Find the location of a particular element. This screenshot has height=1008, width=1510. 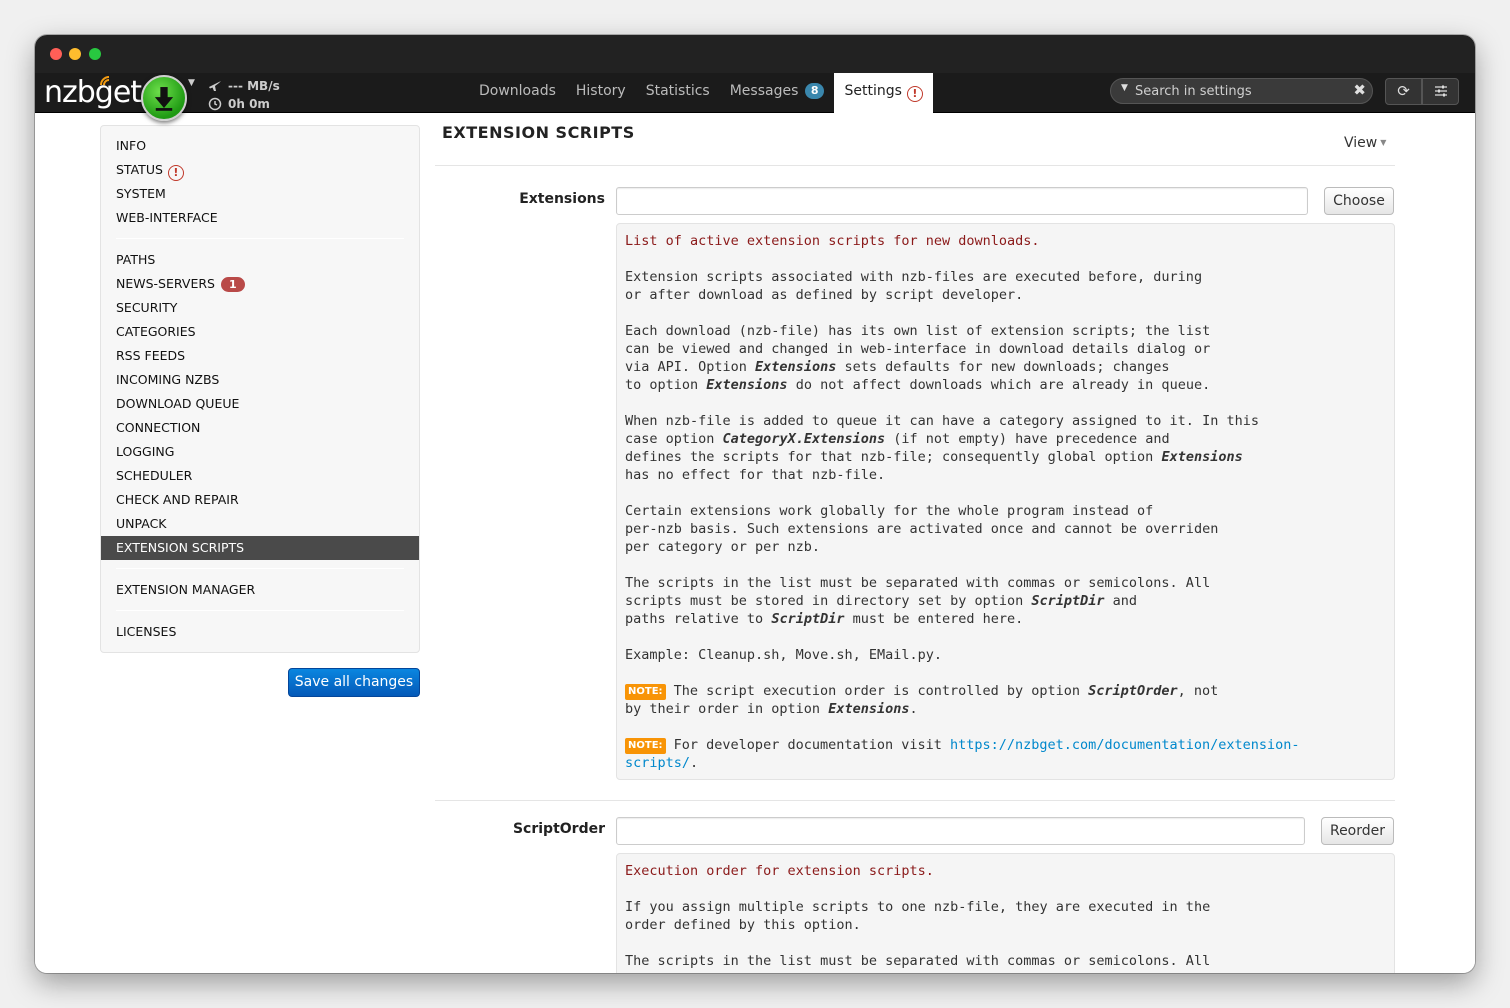

wifi-waves-icon is located at coordinates (105, 81).